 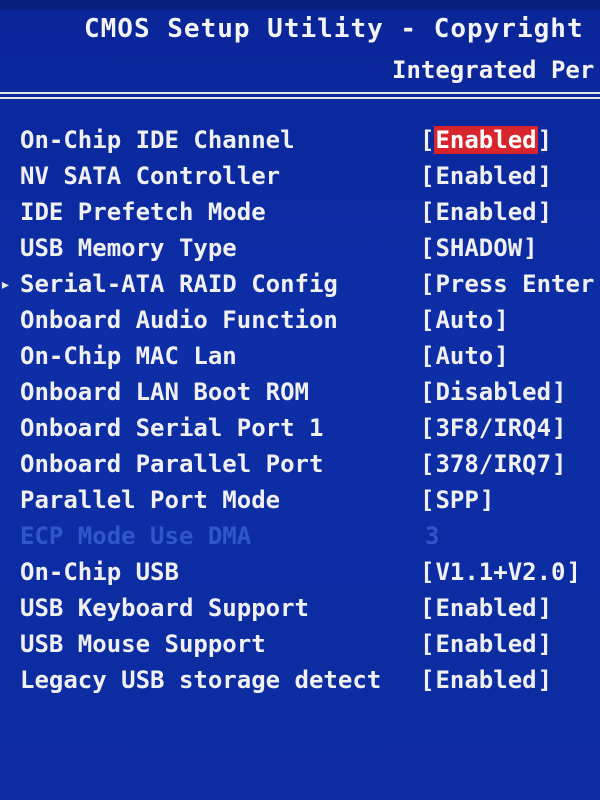 What do you see at coordinates (300, 214) in the screenshot?
I see `setting-row-ide-prefetch-mode: IDE Prefetch Mode [Enabled]` at bounding box center [300, 214].